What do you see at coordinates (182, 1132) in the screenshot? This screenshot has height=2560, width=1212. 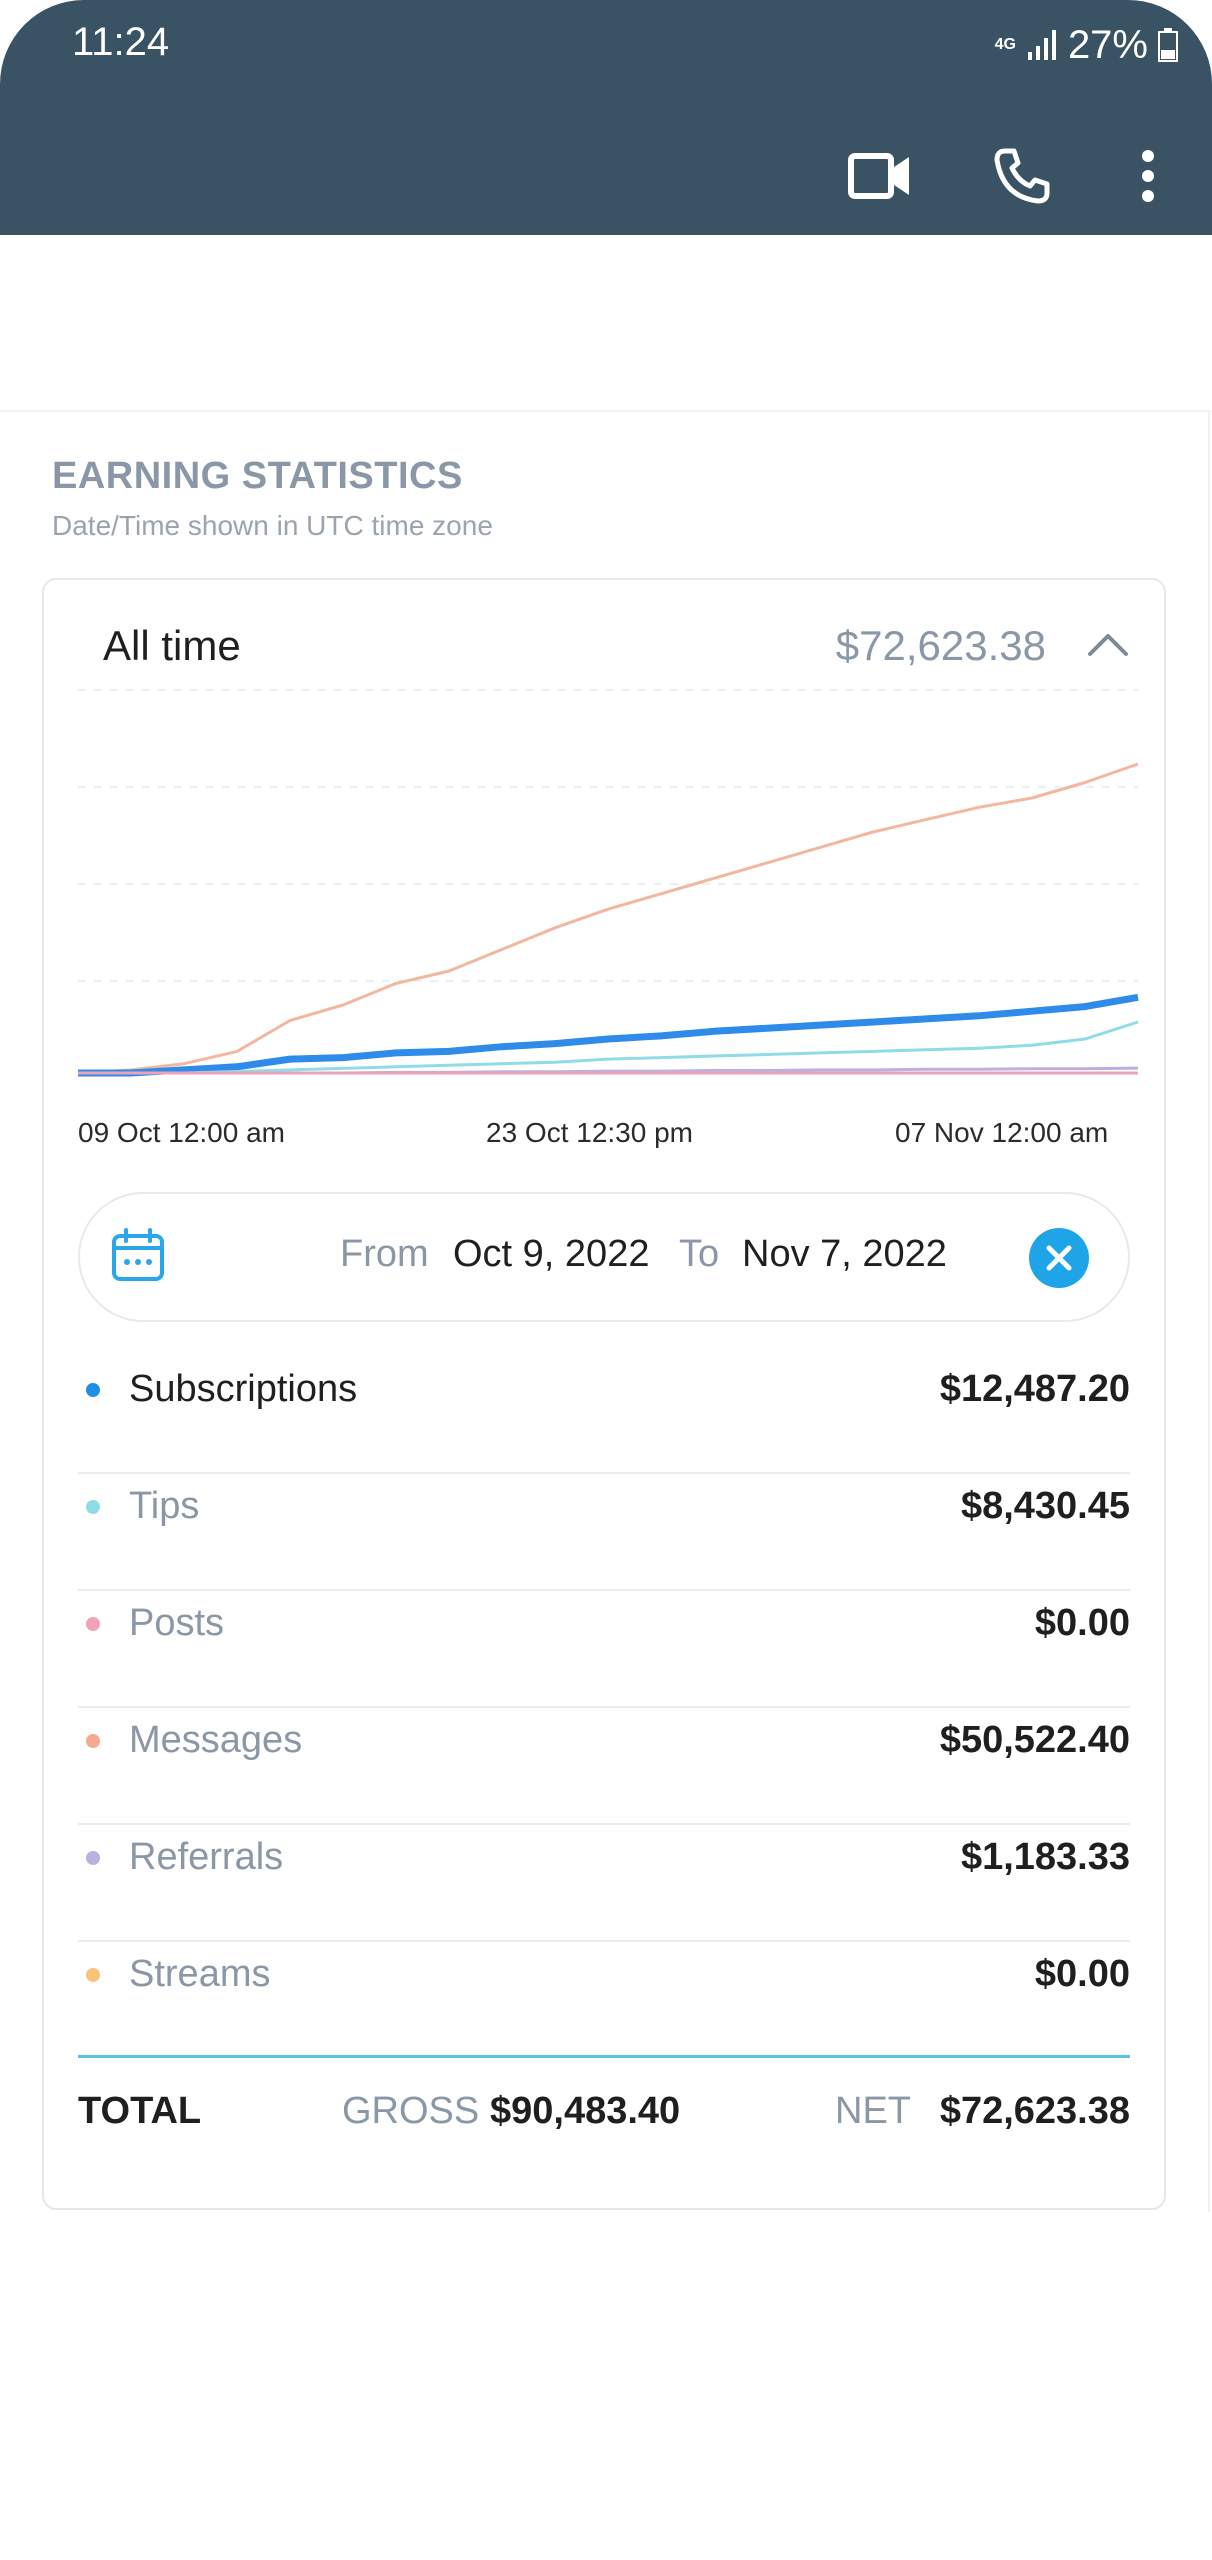 I see `x-tick-label: 09 Oct 12:00 am` at bounding box center [182, 1132].